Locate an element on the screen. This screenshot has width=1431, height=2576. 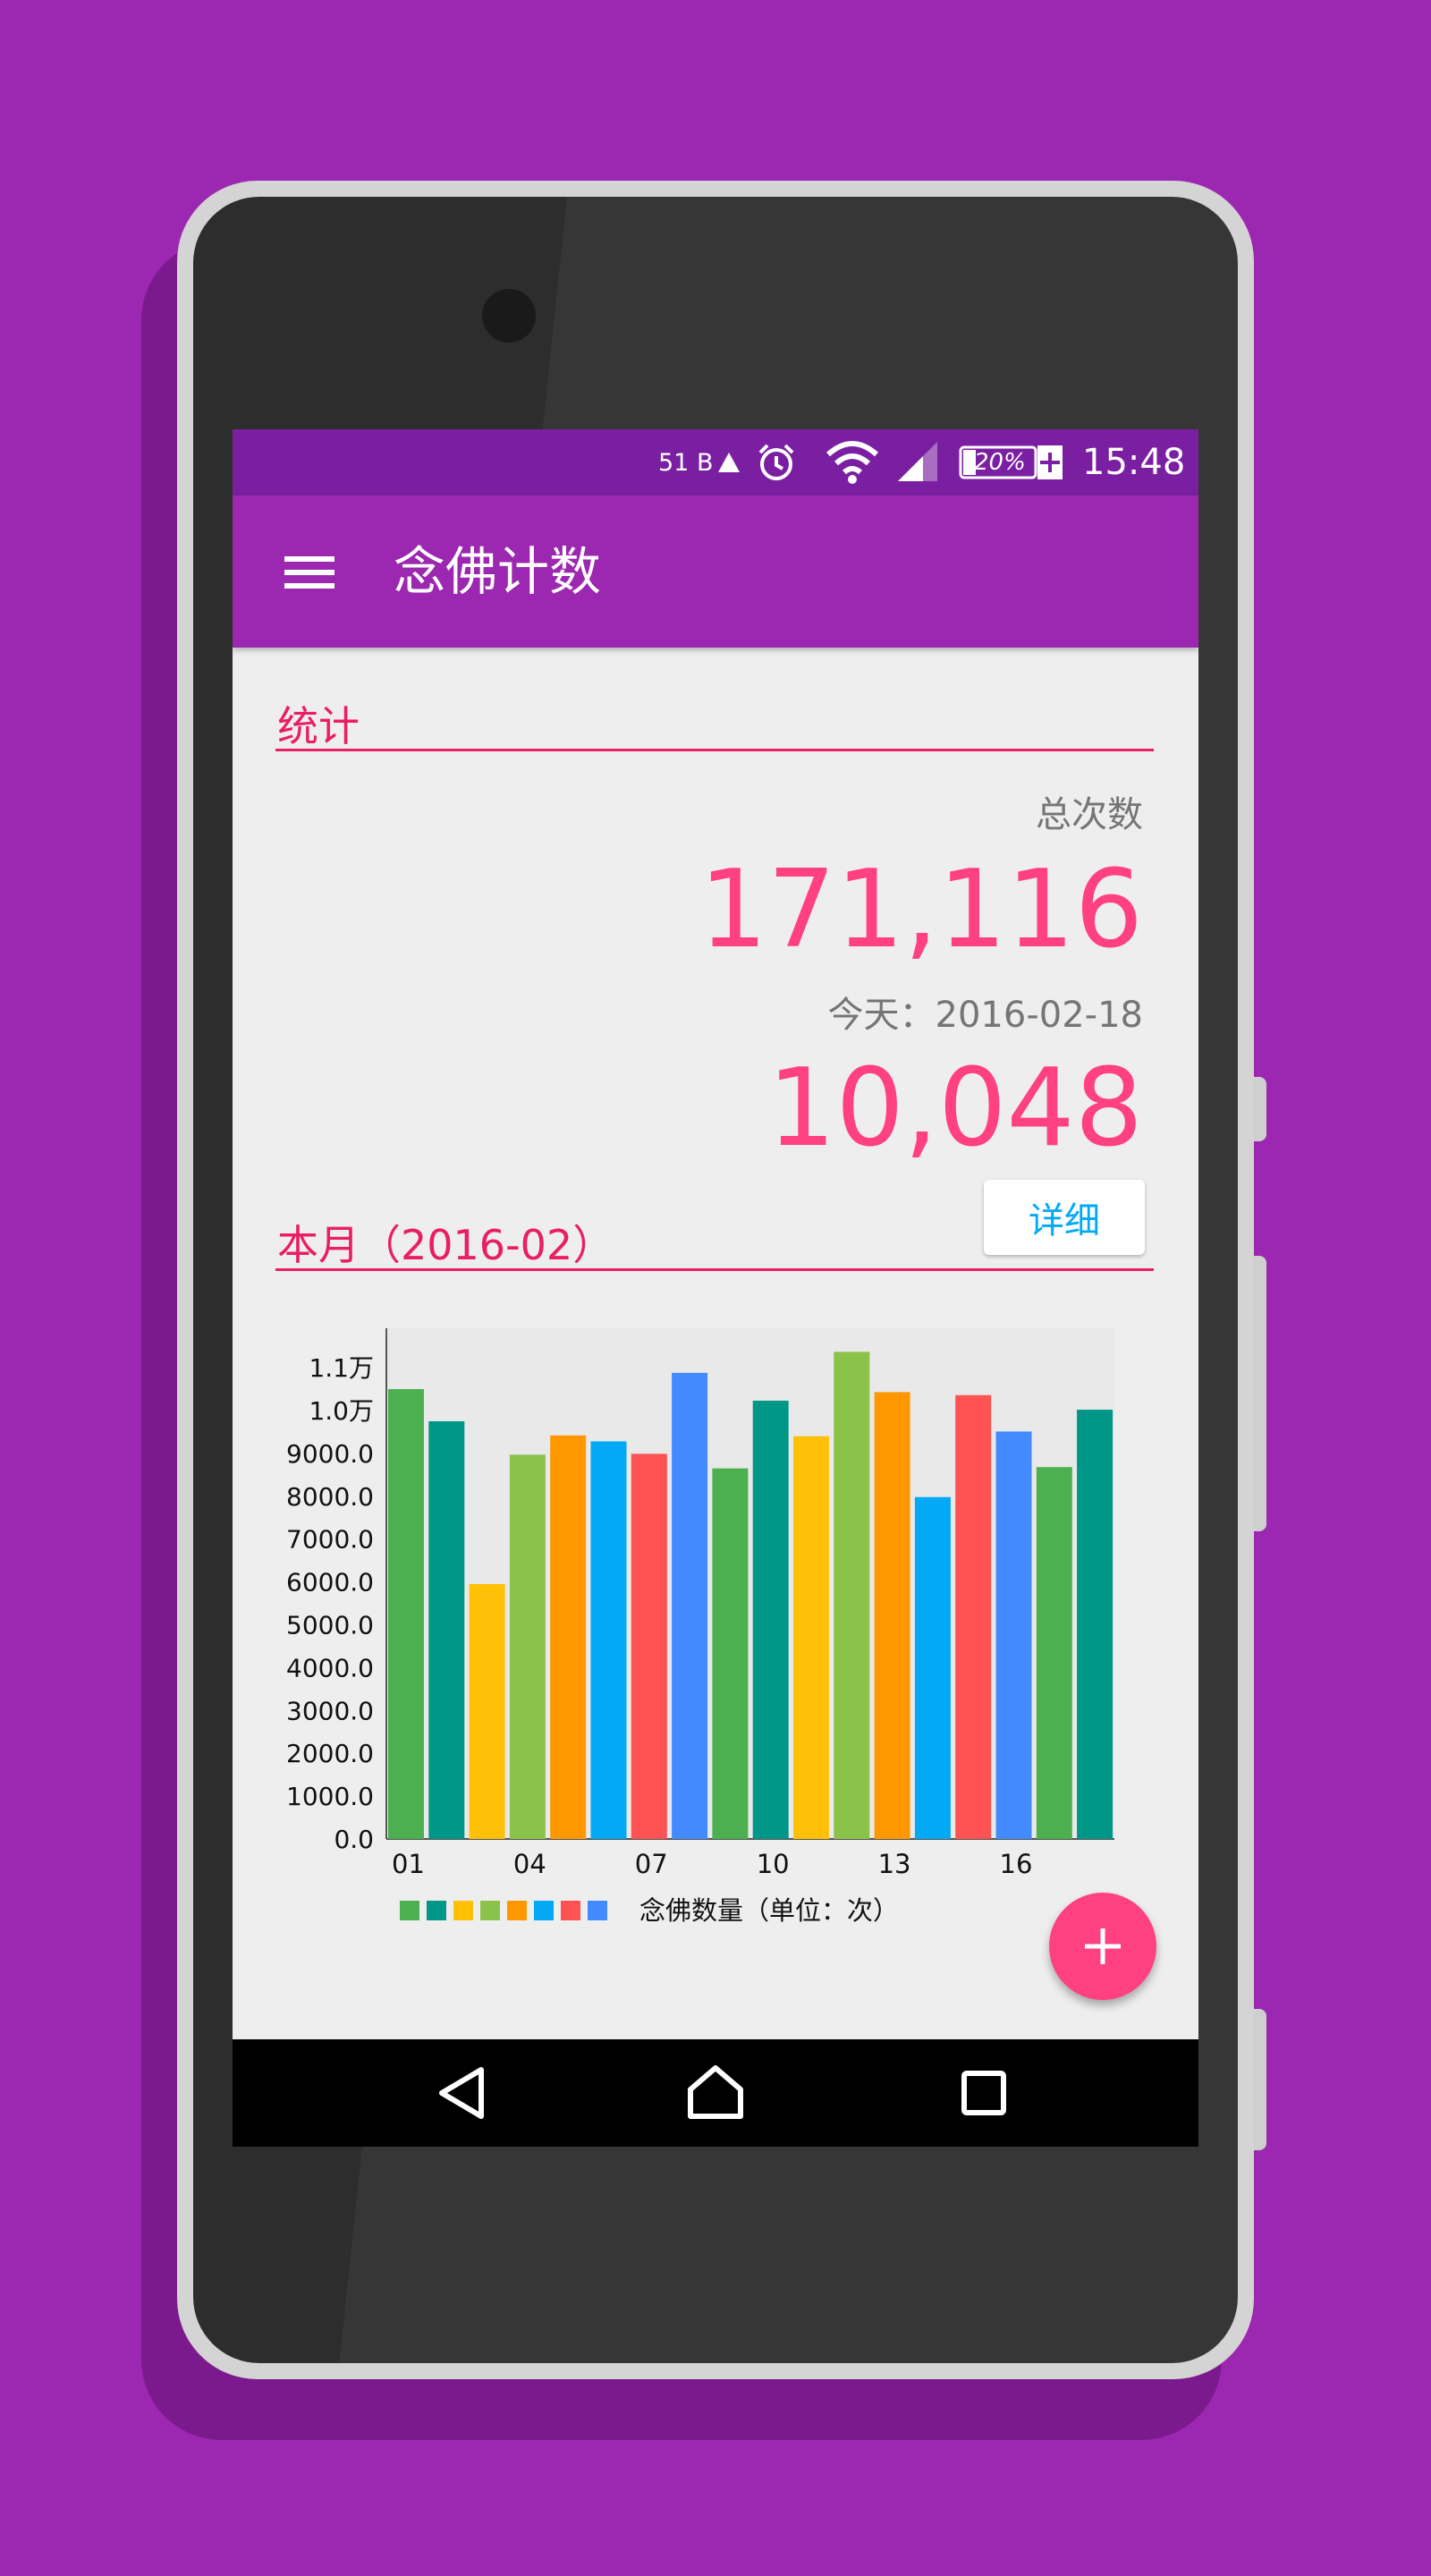
y-tick-label: 1.1万 is located at coordinates (342, 1368).